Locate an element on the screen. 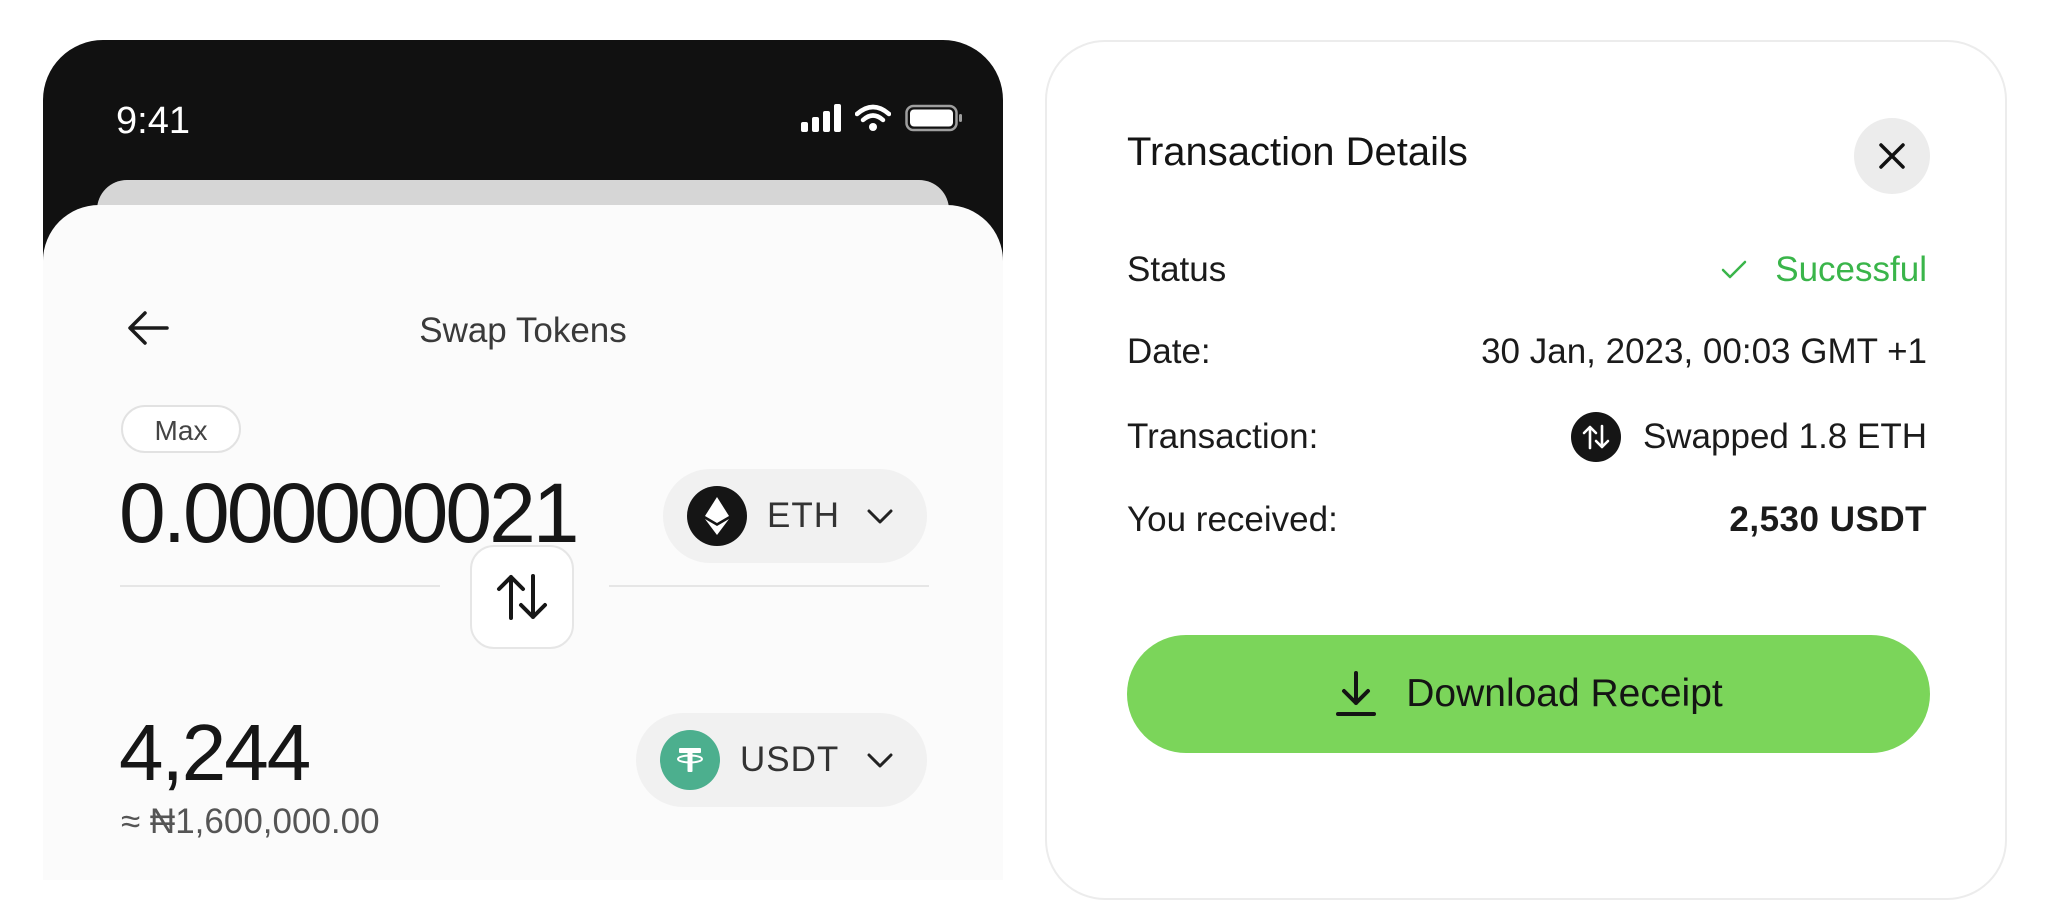 The height and width of the screenshot is (900, 2048). transaction-value: Swapped 1.8 ETH is located at coordinates (1748, 437).